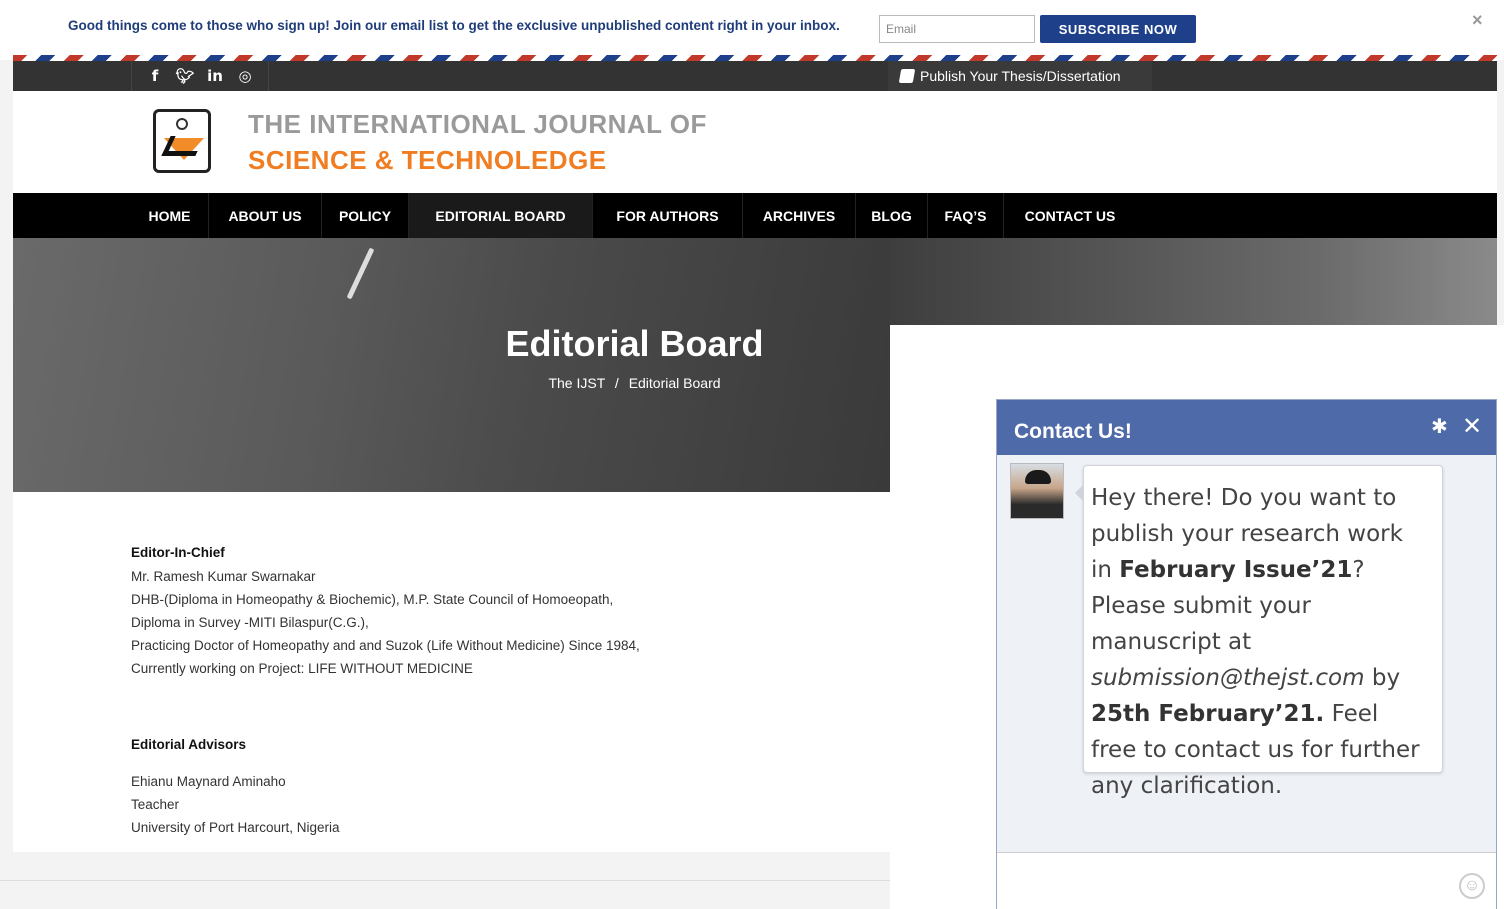  What do you see at coordinates (1070, 215) in the screenshot?
I see `nav-contact-us: CONTACT US` at bounding box center [1070, 215].